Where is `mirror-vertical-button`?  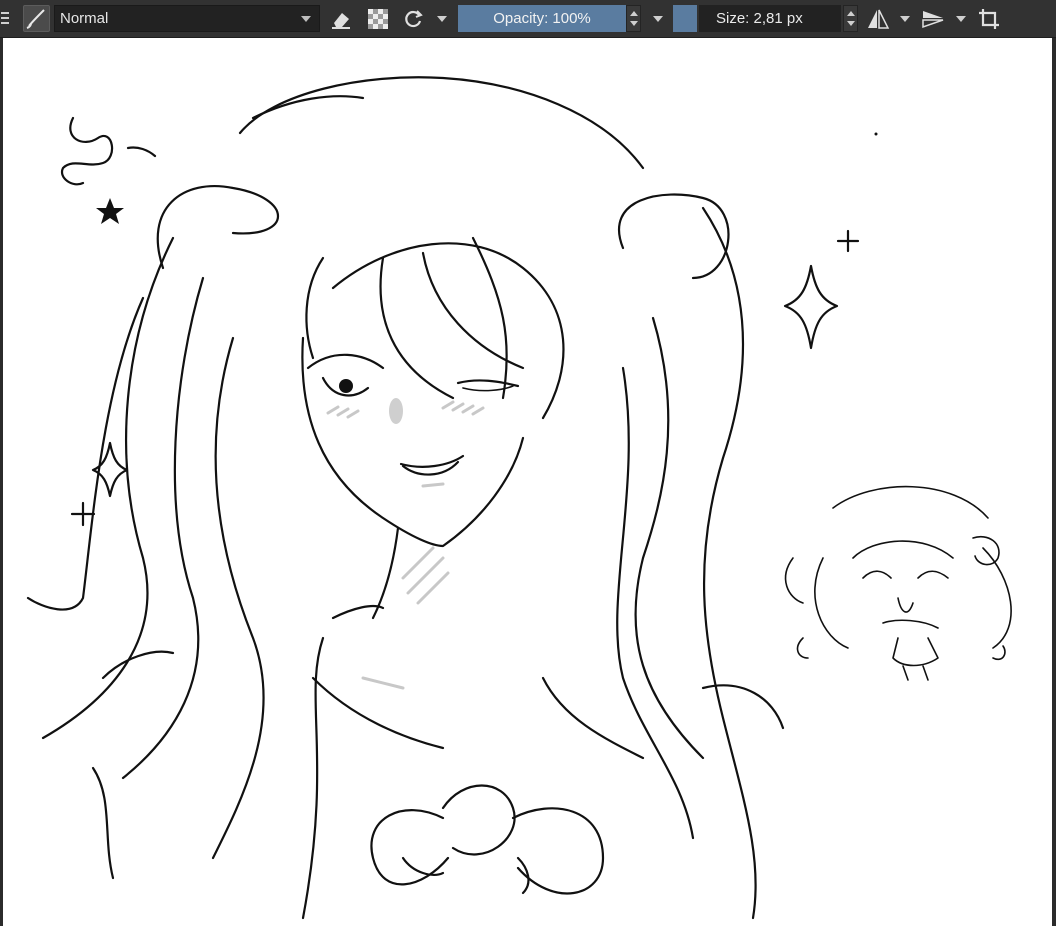
mirror-vertical-button is located at coordinates (933, 19).